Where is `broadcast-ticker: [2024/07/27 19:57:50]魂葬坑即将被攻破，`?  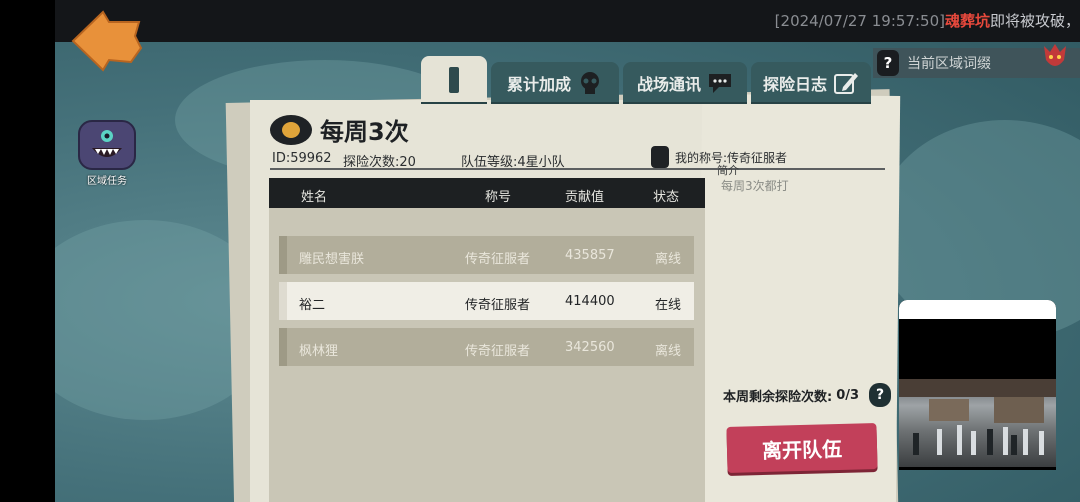
broadcast-ticker: [2024/07/27 19:57:50]魂葬坑即将被攻破， is located at coordinates (927, 20).